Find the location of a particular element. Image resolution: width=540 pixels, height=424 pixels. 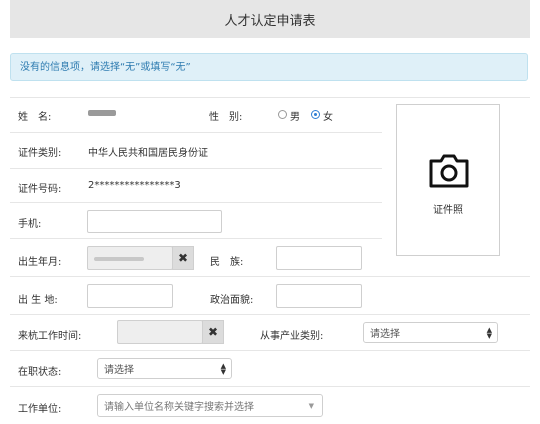

id-number-value: 2****************3 is located at coordinates (134, 185).